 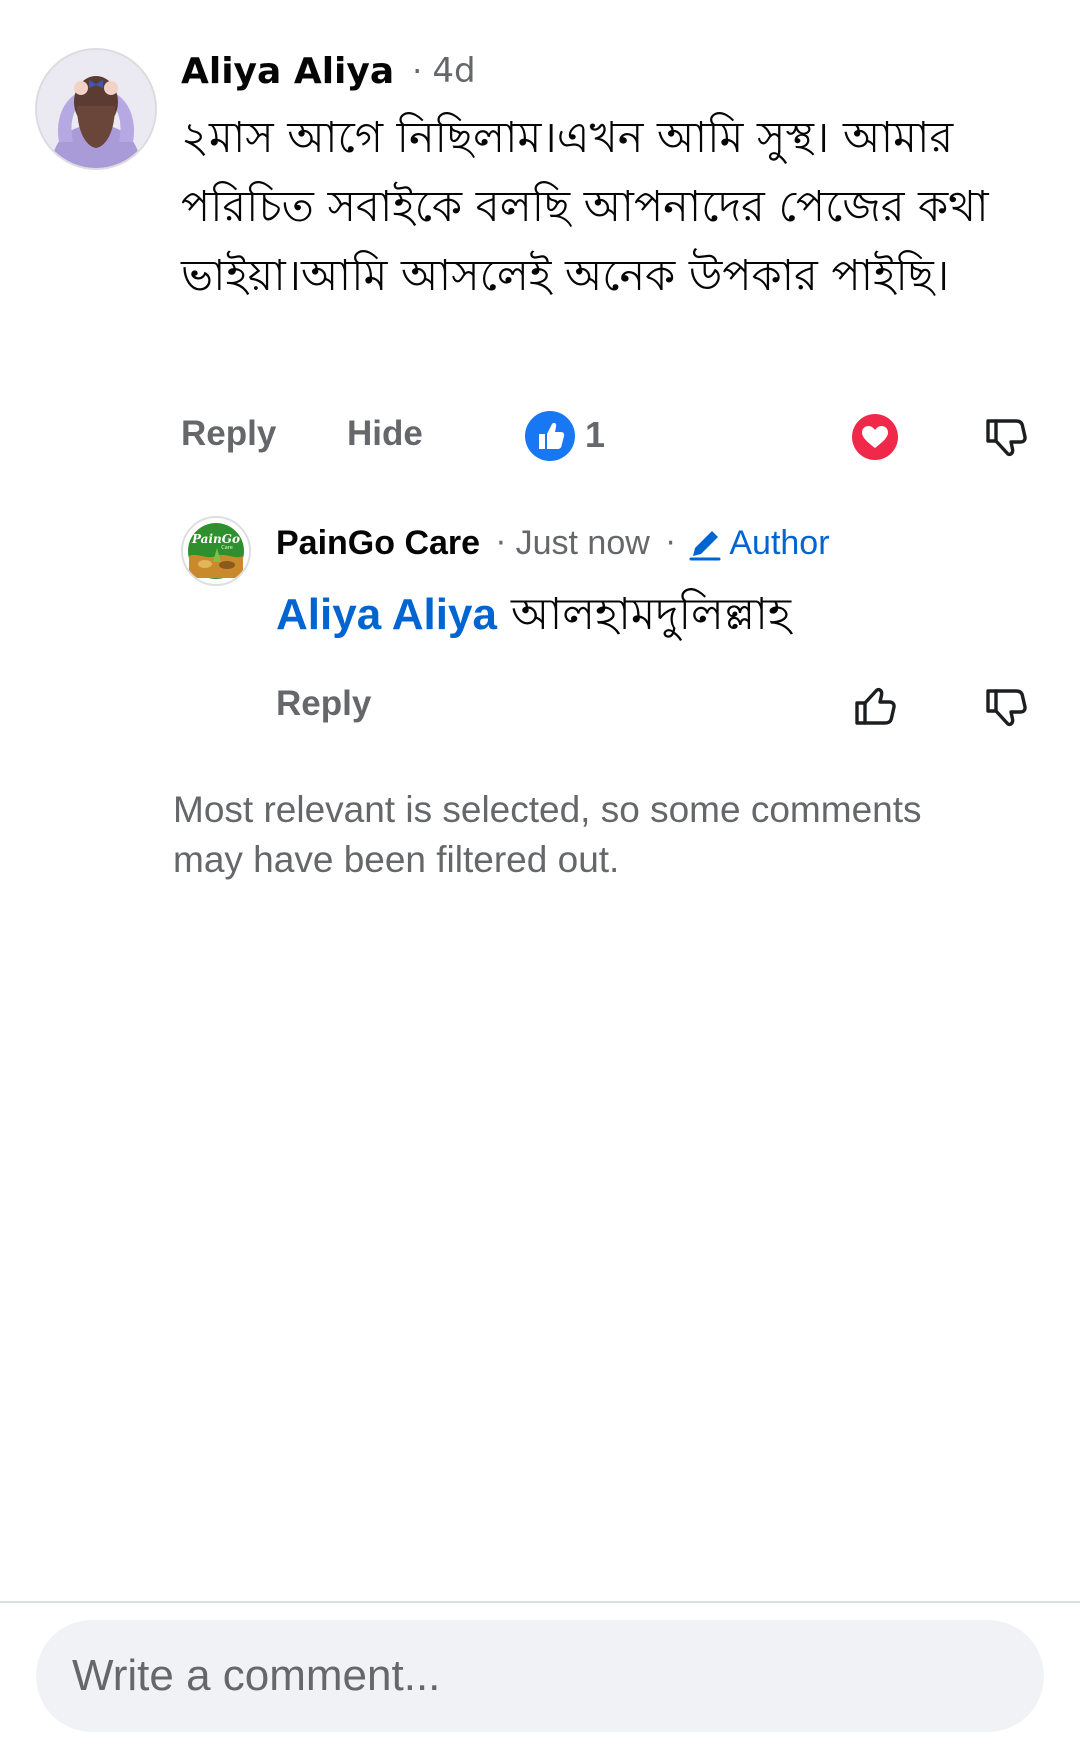 What do you see at coordinates (651, 614) in the screenshot?
I see `reply-message: আলহামদুলিল্লাহ` at bounding box center [651, 614].